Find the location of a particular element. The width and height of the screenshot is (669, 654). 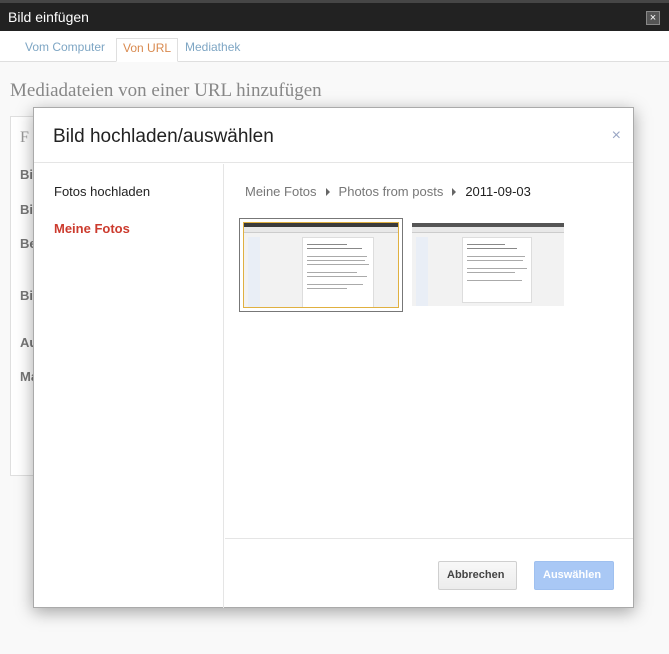

breadcrumb-meine-fotos: Meine Fotos is located at coordinates (281, 191).